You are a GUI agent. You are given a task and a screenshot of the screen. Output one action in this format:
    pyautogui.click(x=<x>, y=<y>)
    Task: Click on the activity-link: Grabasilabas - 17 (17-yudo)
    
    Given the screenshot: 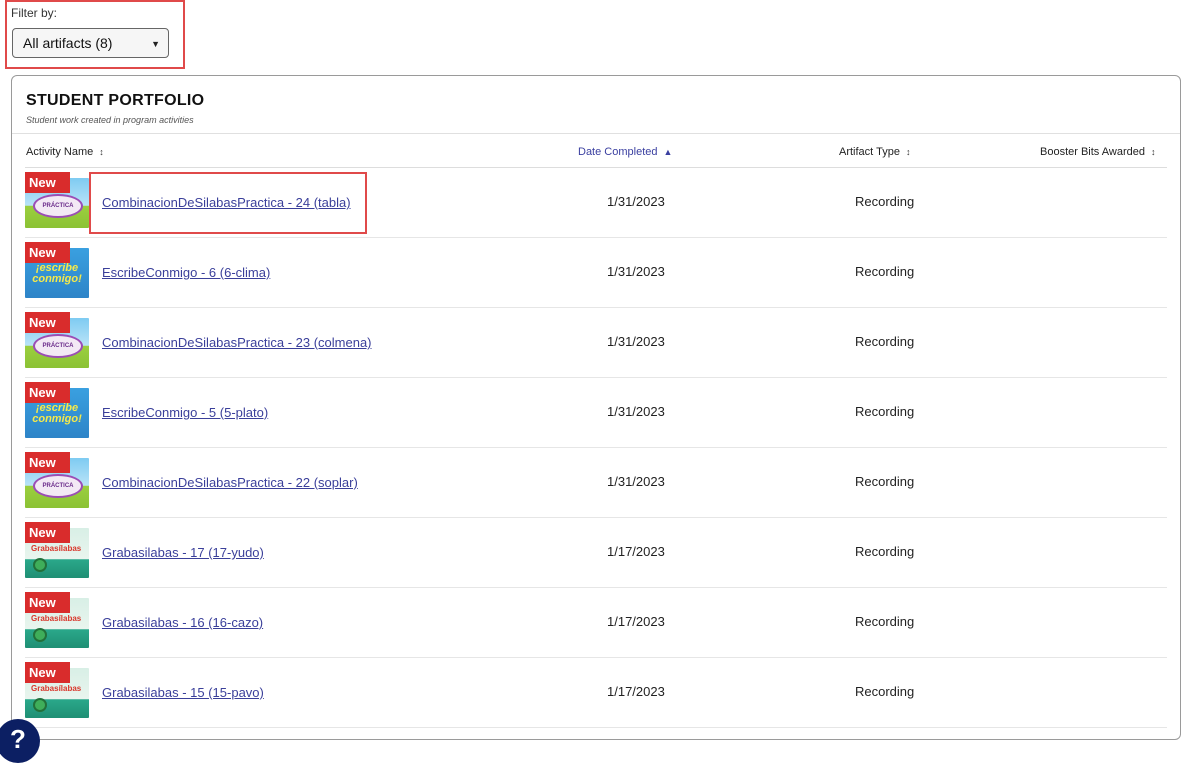 What is the action you would take?
    pyautogui.click(x=183, y=552)
    